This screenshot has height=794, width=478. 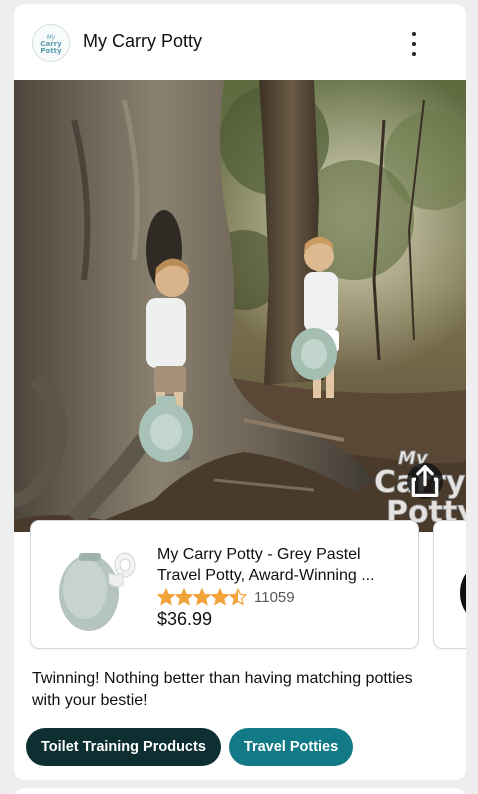 What do you see at coordinates (240, 791) in the screenshot?
I see `next-post-card` at bounding box center [240, 791].